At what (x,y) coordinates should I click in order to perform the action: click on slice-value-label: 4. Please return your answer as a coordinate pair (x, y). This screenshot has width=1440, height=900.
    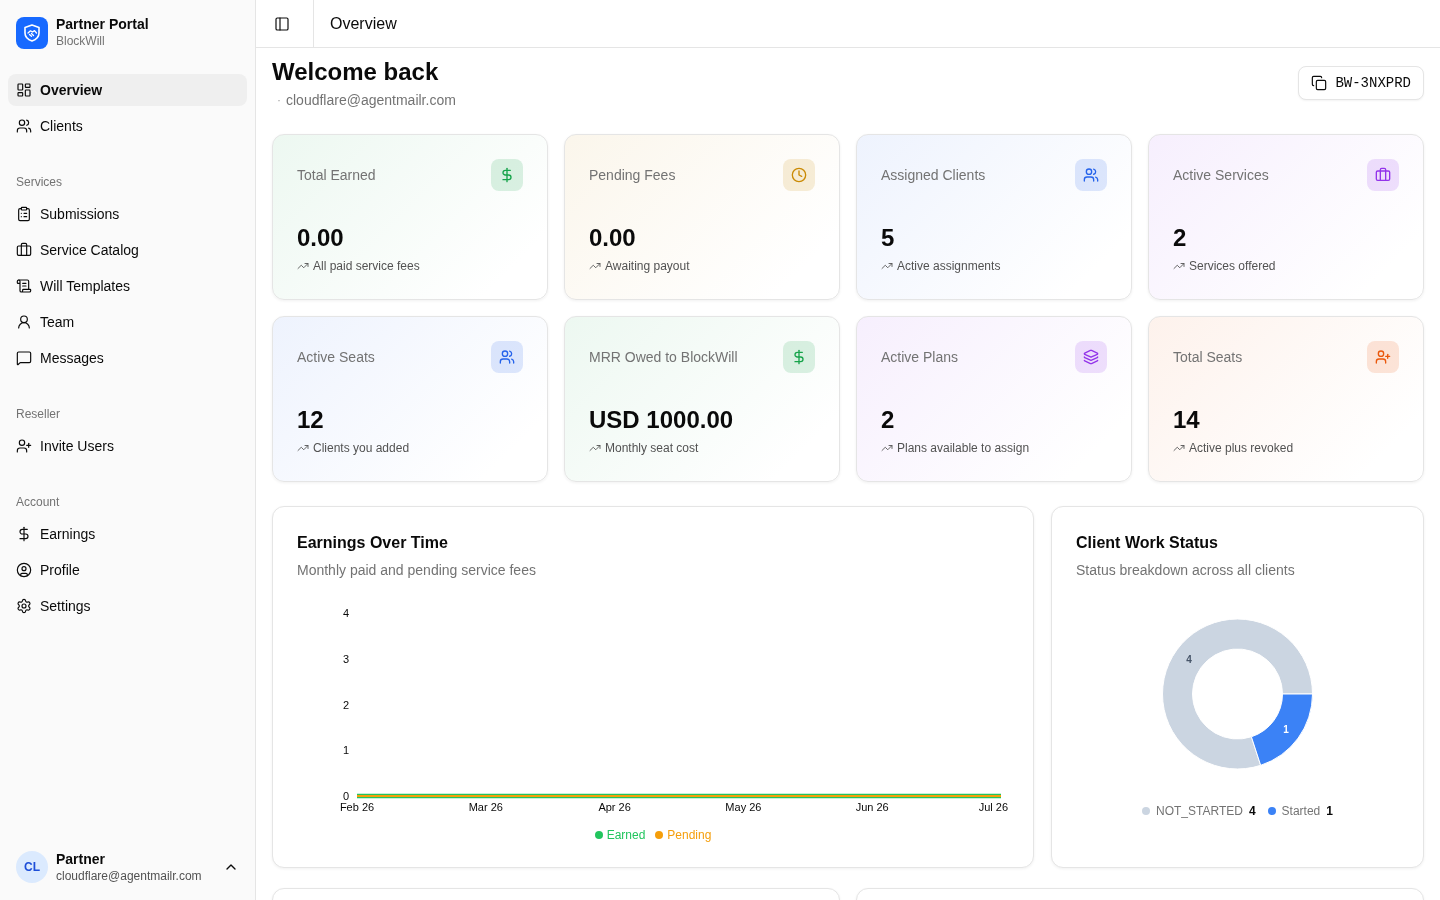
    Looking at the image, I should click on (1189, 659).